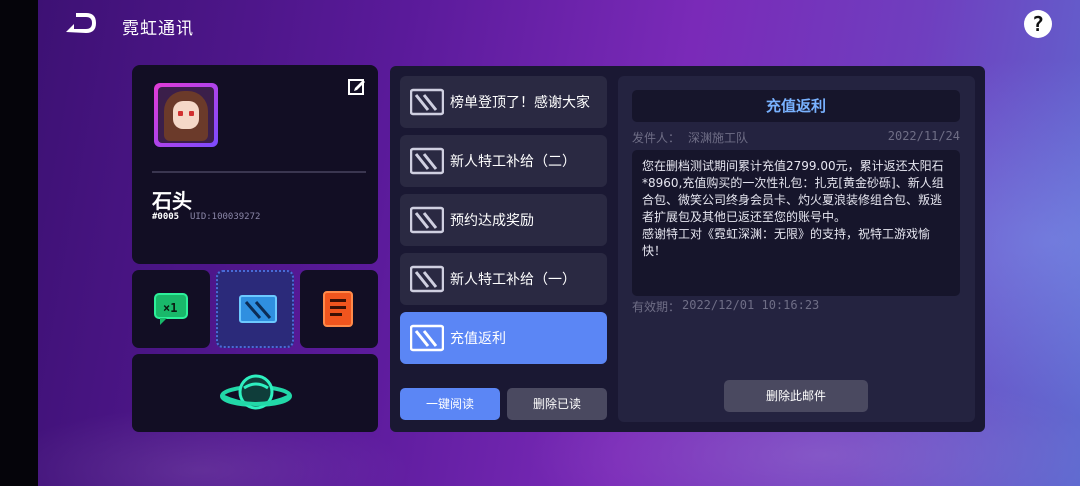  Describe the element at coordinates (186, 115) in the screenshot. I see `avatar` at that location.